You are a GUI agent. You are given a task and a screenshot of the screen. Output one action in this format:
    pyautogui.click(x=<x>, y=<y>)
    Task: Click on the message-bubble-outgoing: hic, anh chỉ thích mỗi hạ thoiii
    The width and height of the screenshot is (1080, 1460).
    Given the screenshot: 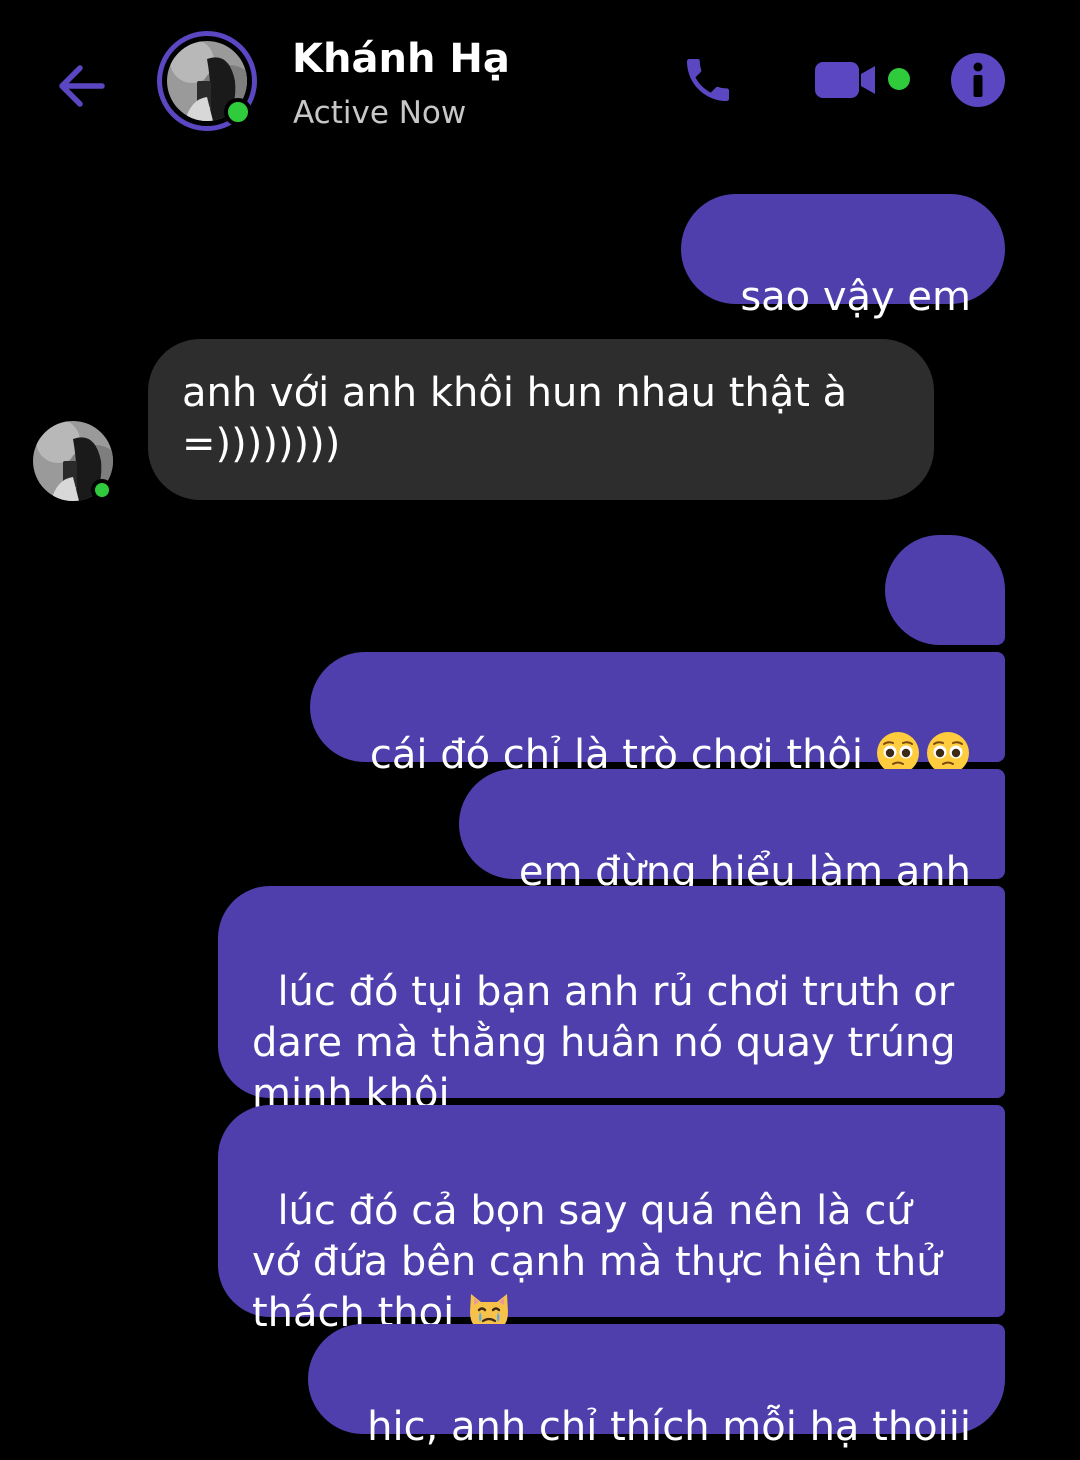 What is the action you would take?
    pyautogui.click(x=656, y=1387)
    